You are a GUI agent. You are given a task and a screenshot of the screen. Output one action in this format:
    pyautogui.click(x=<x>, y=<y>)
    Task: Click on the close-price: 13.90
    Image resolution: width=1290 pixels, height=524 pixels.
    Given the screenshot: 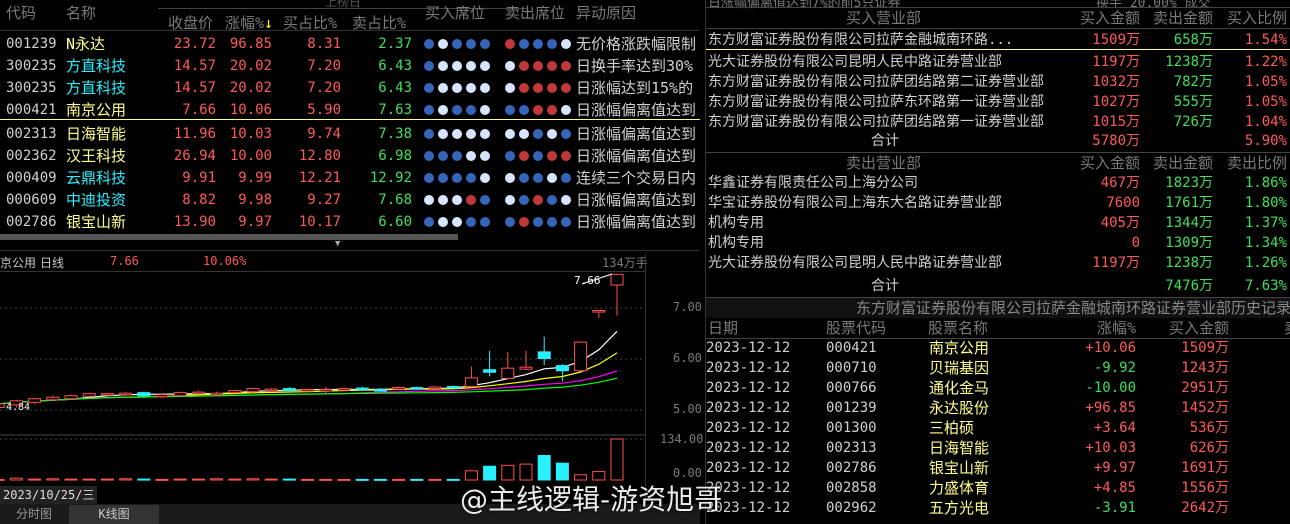 What is the action you would take?
    pyautogui.click(x=194, y=222)
    